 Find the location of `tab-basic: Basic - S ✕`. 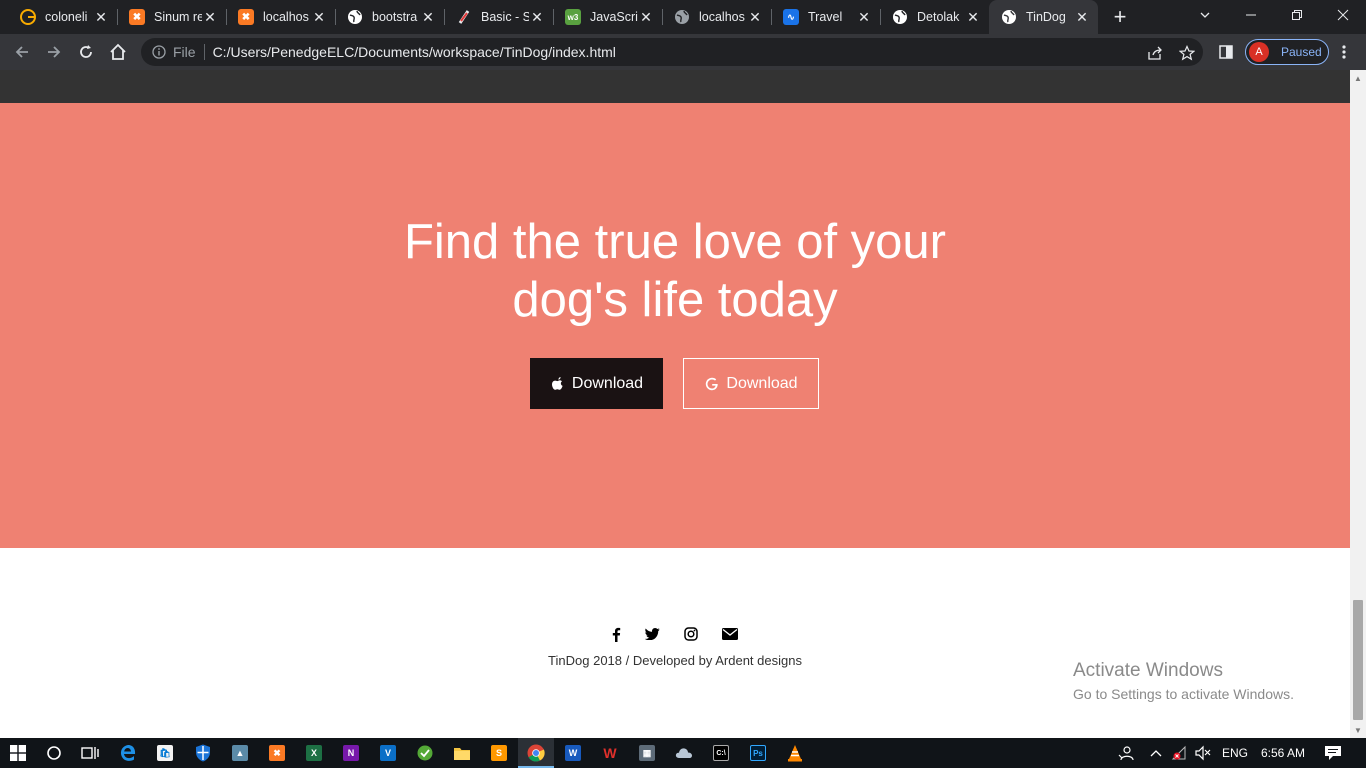

tab-basic: Basic - S ✕ is located at coordinates (498, 17).